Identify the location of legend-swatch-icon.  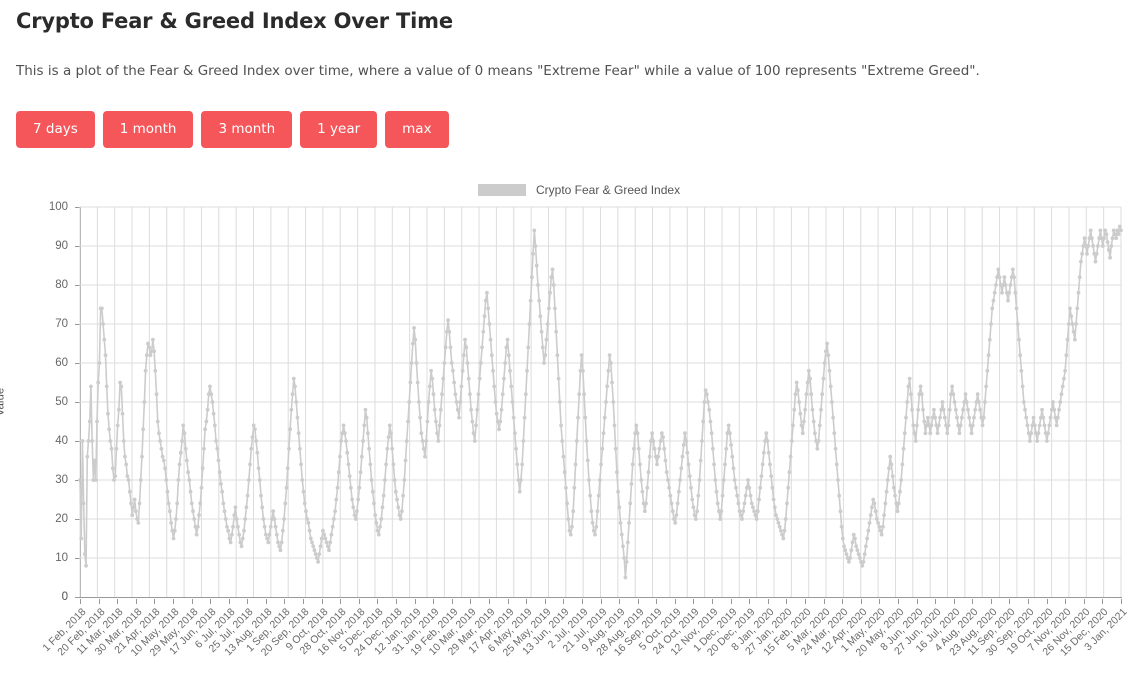
(502, 190).